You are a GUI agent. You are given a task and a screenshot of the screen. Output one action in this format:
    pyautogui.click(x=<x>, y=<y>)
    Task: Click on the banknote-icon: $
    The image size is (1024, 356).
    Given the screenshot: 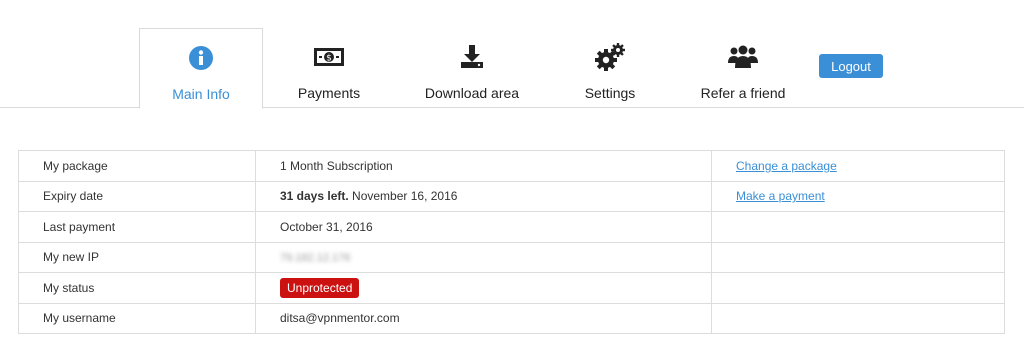 What is the action you would take?
    pyautogui.click(x=329, y=57)
    